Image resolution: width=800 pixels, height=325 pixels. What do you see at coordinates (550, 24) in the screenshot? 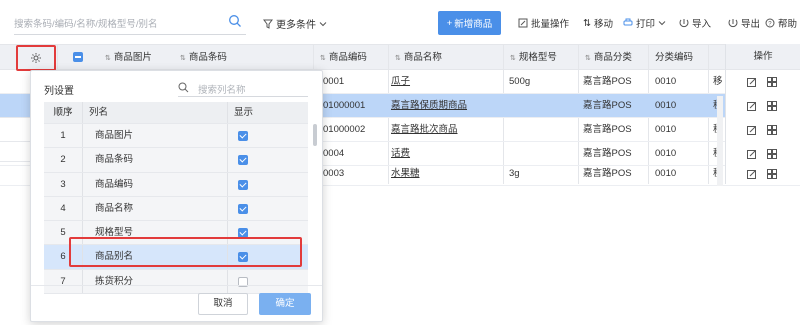
I see `batch-label: 批量操作` at bounding box center [550, 24].